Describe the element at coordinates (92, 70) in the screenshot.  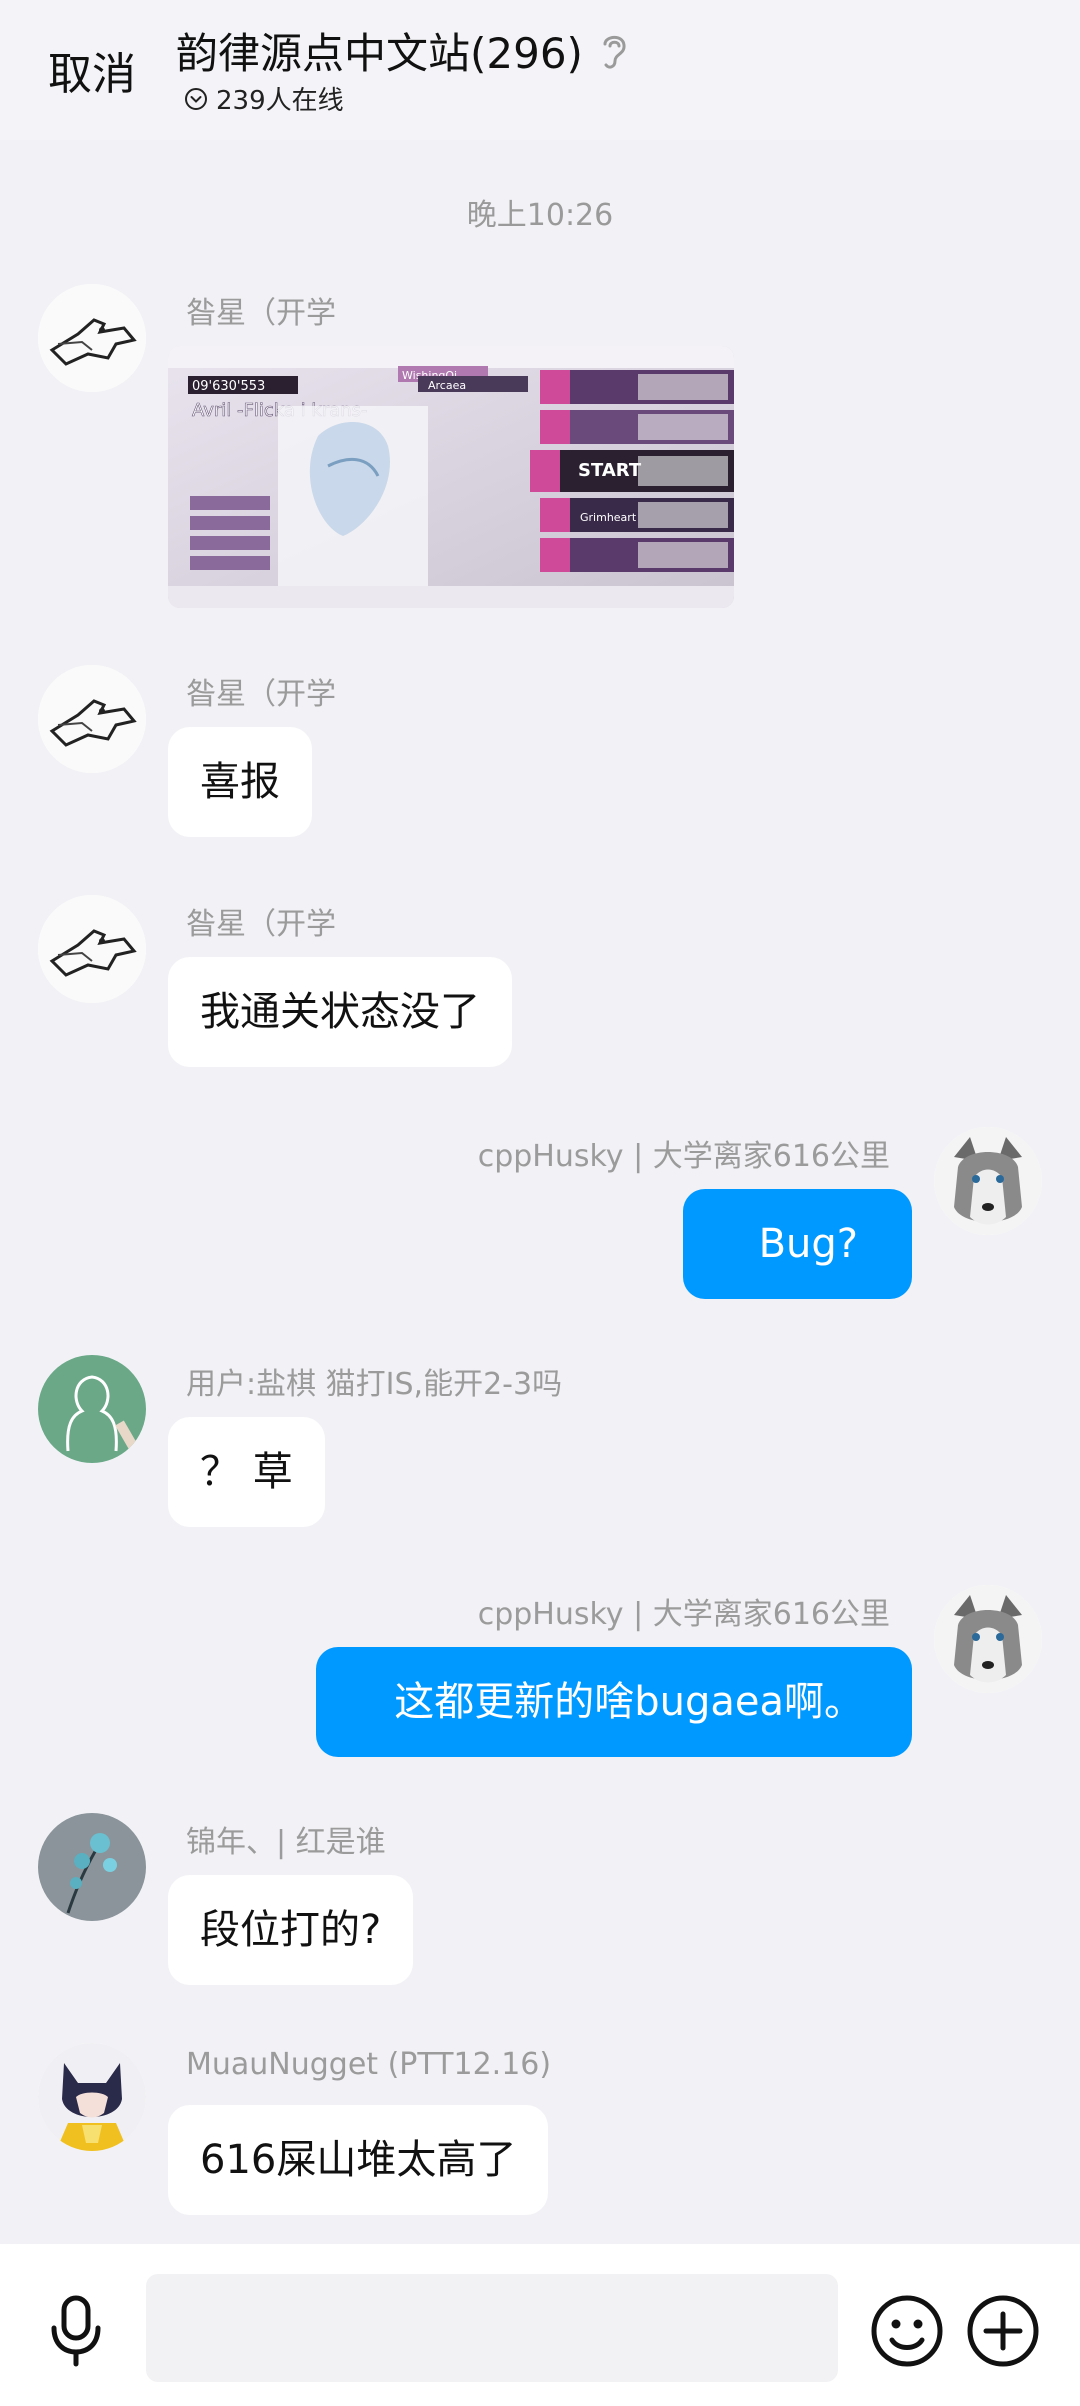
I see `cancel-button: 取消` at that location.